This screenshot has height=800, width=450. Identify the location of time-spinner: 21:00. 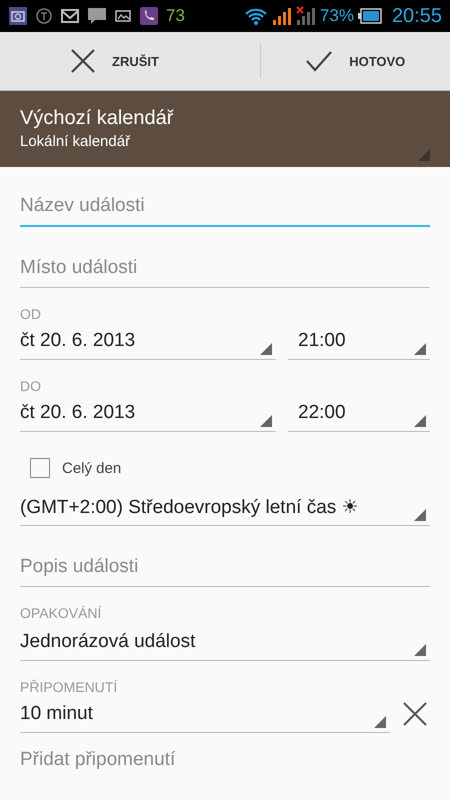
(359, 341).